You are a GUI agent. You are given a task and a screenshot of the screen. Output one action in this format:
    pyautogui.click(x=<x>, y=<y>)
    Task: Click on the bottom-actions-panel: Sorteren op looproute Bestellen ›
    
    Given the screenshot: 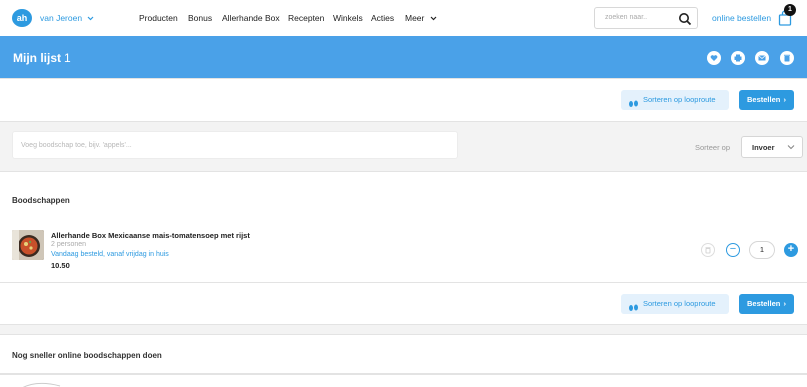 What is the action you would take?
    pyautogui.click(x=403, y=303)
    